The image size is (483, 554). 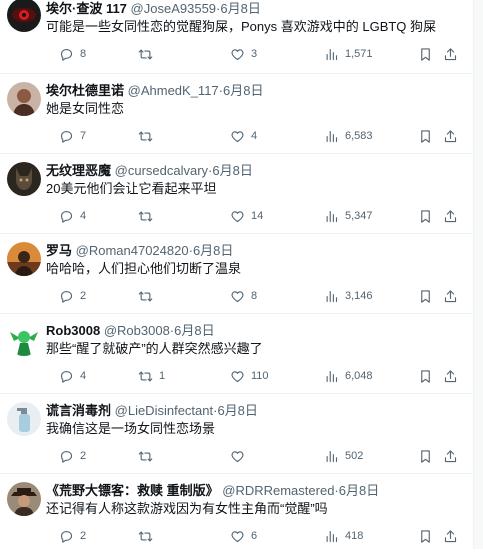 What do you see at coordinates (240, 456) in the screenshot?
I see `like-button` at bounding box center [240, 456].